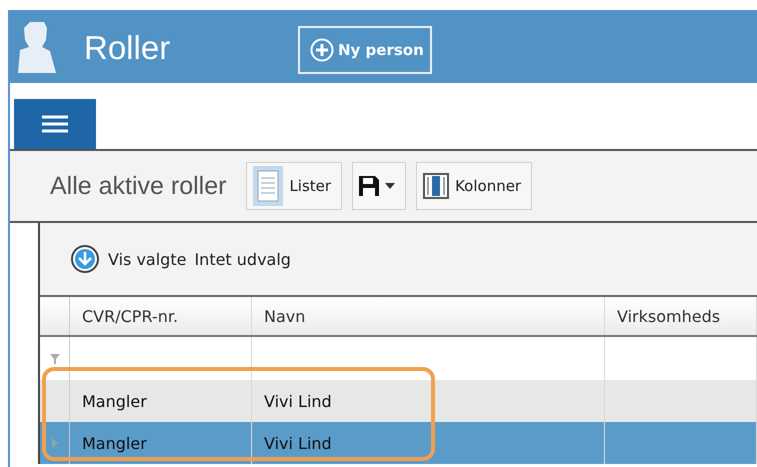 This screenshot has width=757, height=467. Describe the element at coordinates (428, 316) in the screenshot. I see `column-header: Navn` at that location.